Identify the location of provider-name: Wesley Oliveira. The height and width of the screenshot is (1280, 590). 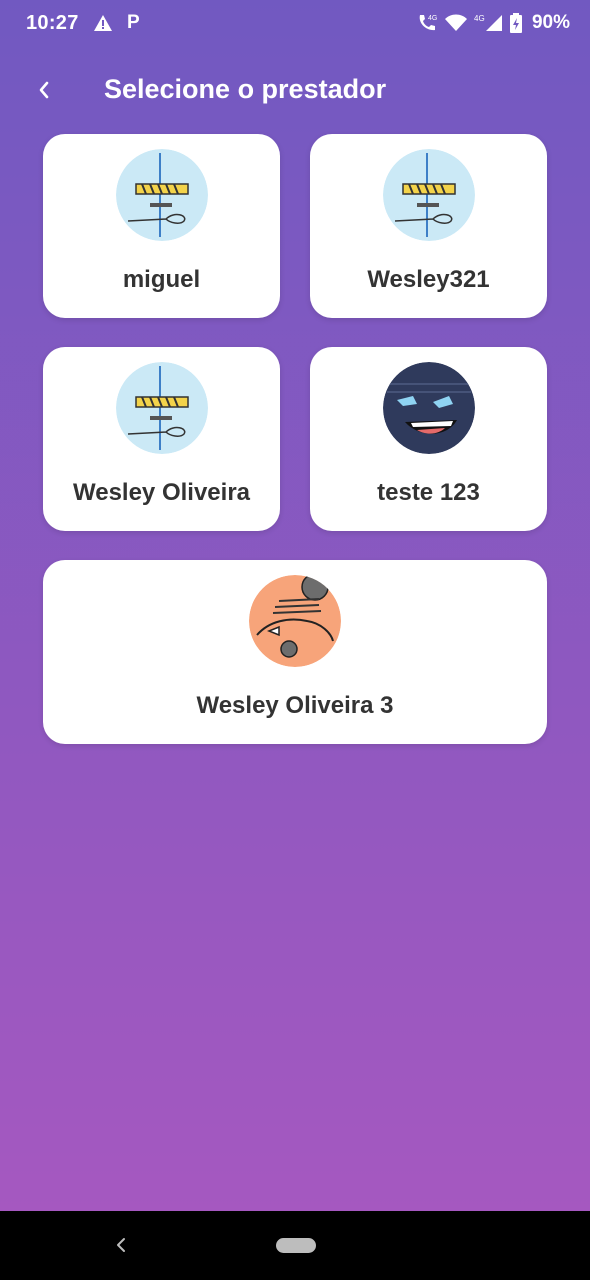
(161, 492).